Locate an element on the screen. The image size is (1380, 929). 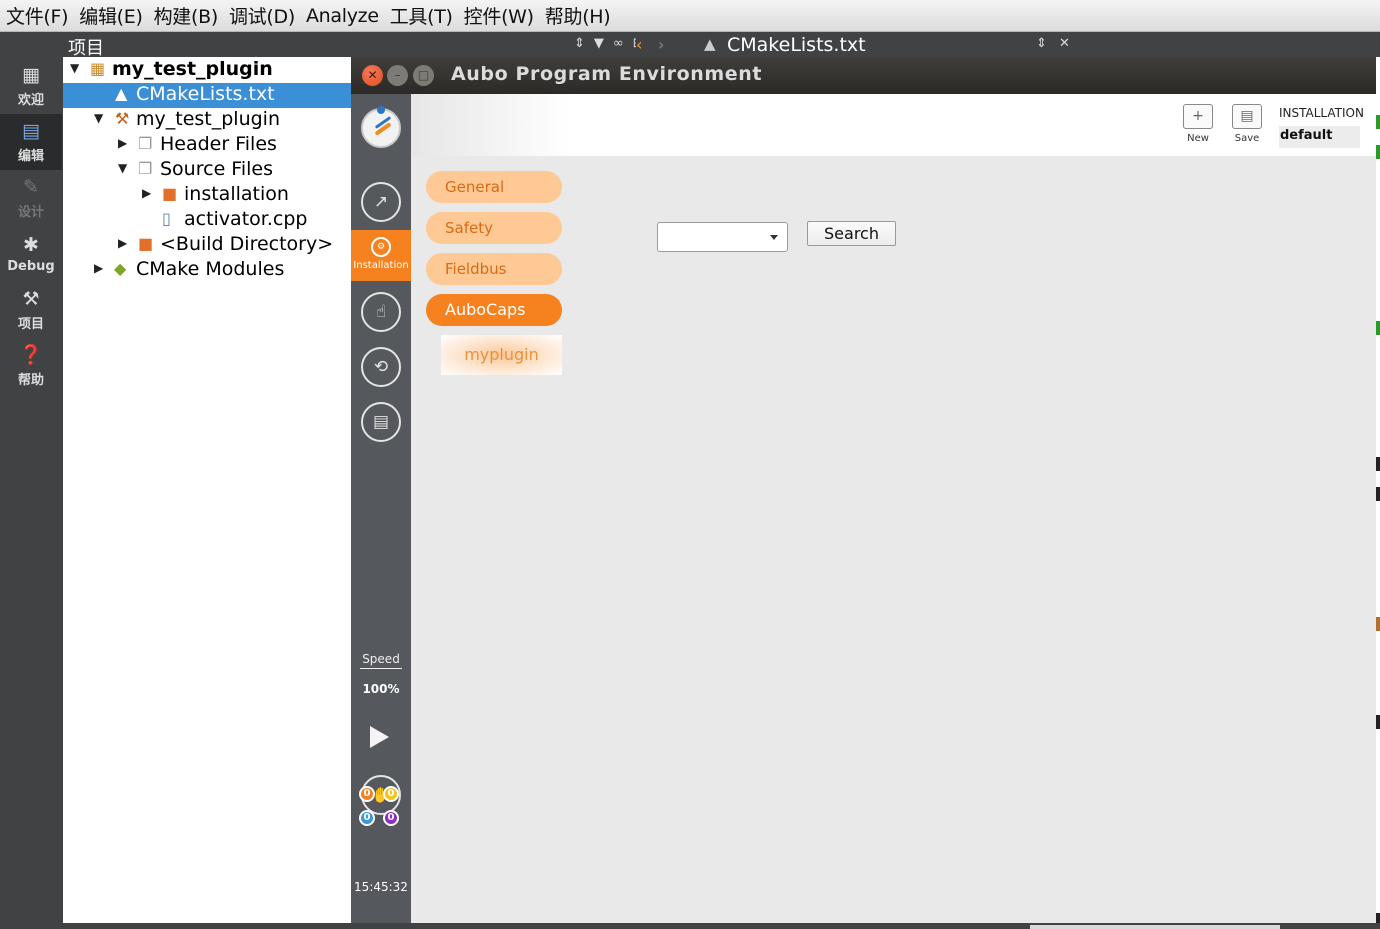
mode-projects: ⚒ 项目 is located at coordinates (31, 310).